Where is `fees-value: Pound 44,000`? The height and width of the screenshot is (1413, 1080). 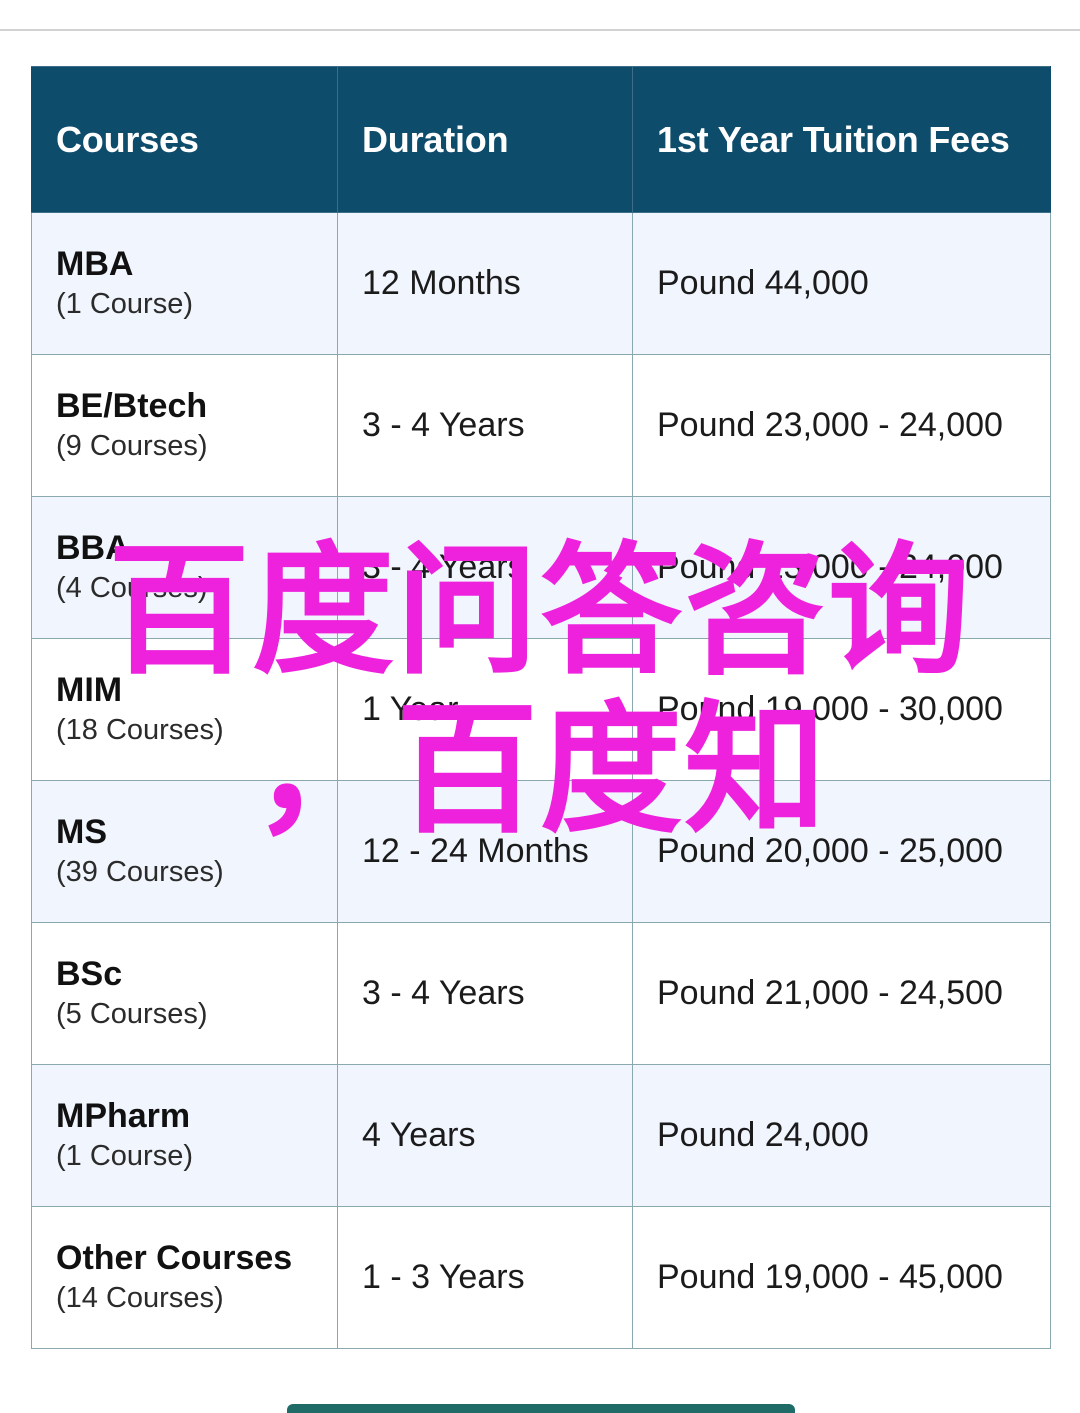 fees-value: Pound 44,000 is located at coordinates (763, 282).